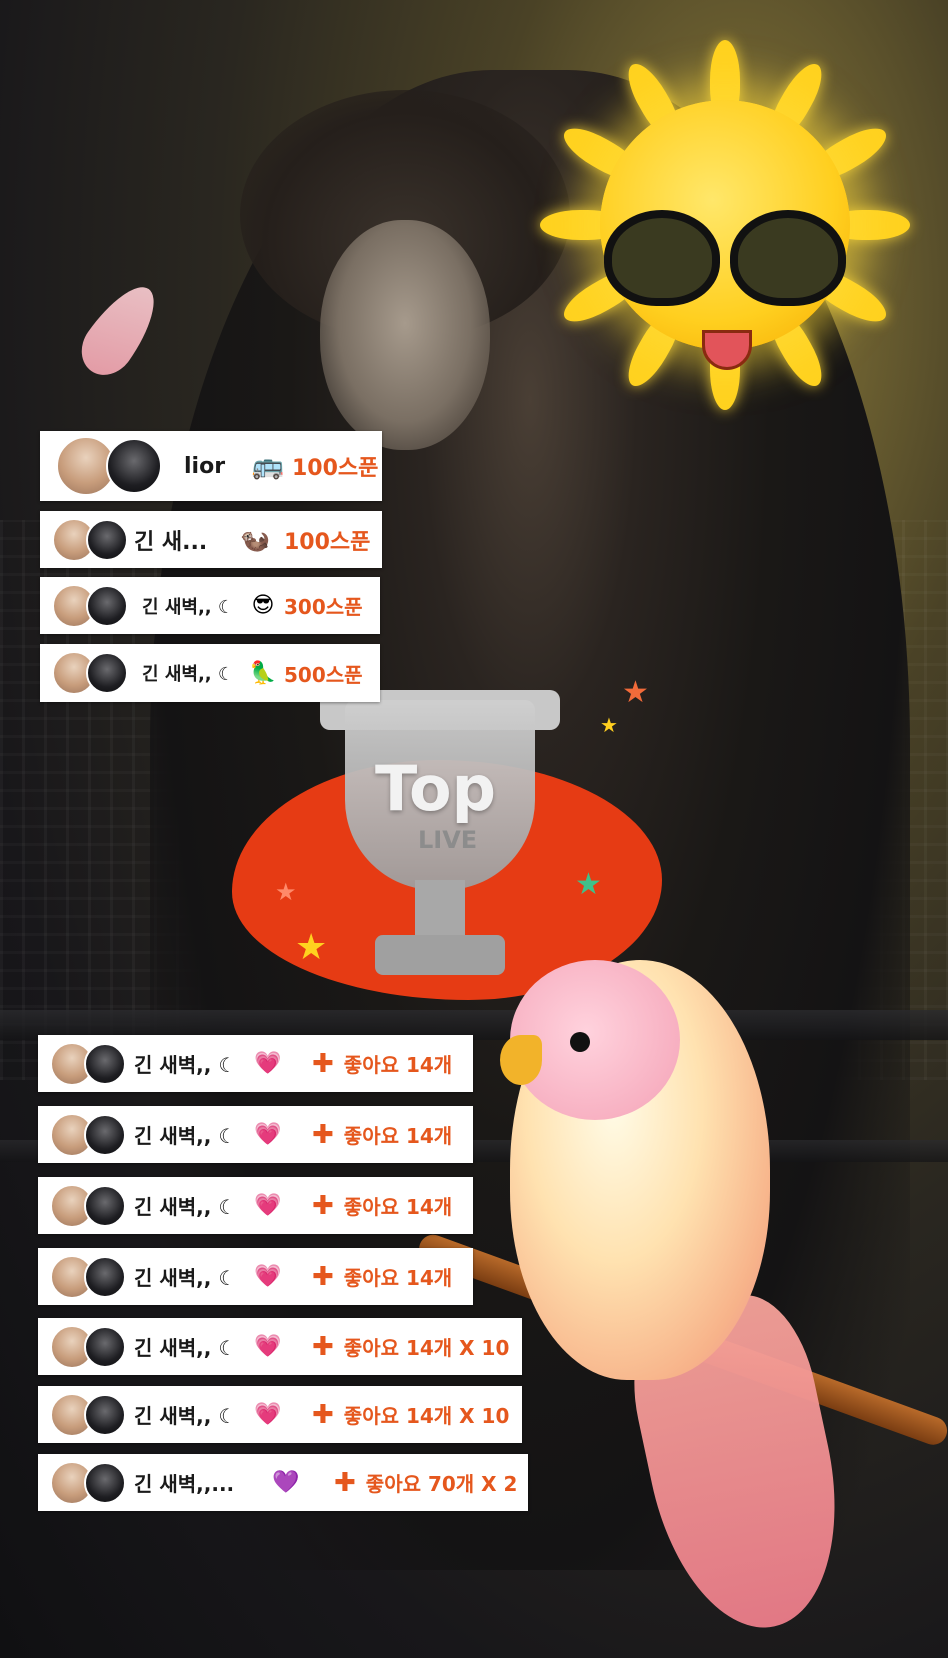 Image resolution: width=948 pixels, height=1658 pixels. Describe the element at coordinates (436, 788) in the screenshot. I see `trophy-title: Top` at that location.